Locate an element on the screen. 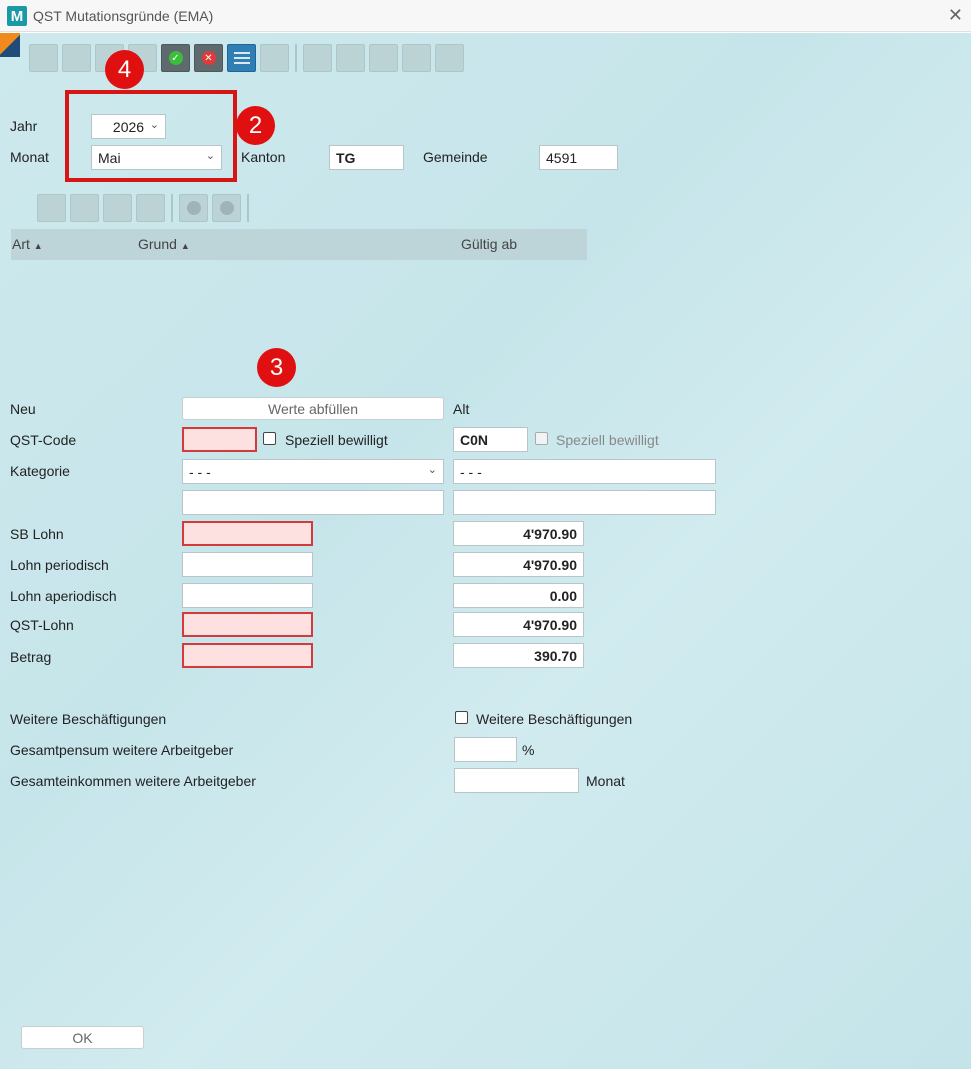 The width and height of the screenshot is (971, 1069). column-header-art: Art ▲ is located at coordinates (27, 244).